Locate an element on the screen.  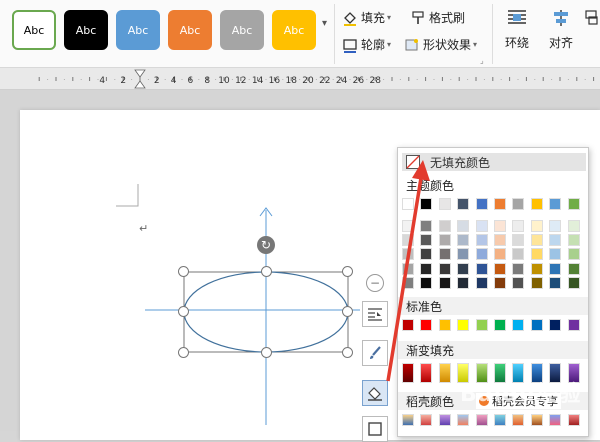
format-painter-button: 格式刷 is located at coordinates (437, 17).